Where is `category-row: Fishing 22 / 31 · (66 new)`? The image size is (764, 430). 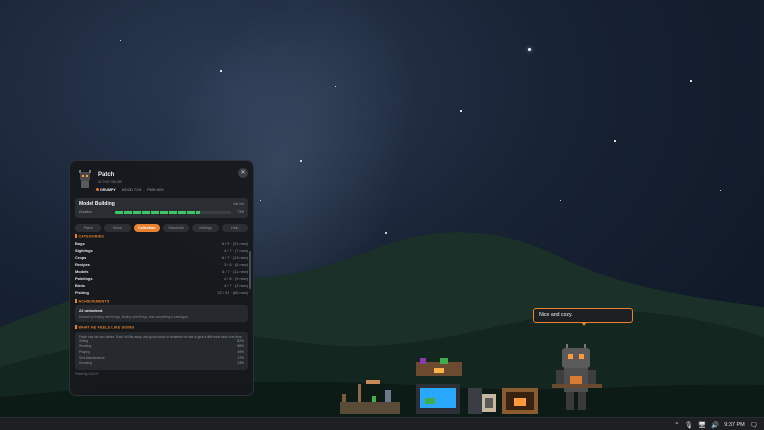 category-row: Fishing 22 / 31 · (66 new) is located at coordinates (161, 292).